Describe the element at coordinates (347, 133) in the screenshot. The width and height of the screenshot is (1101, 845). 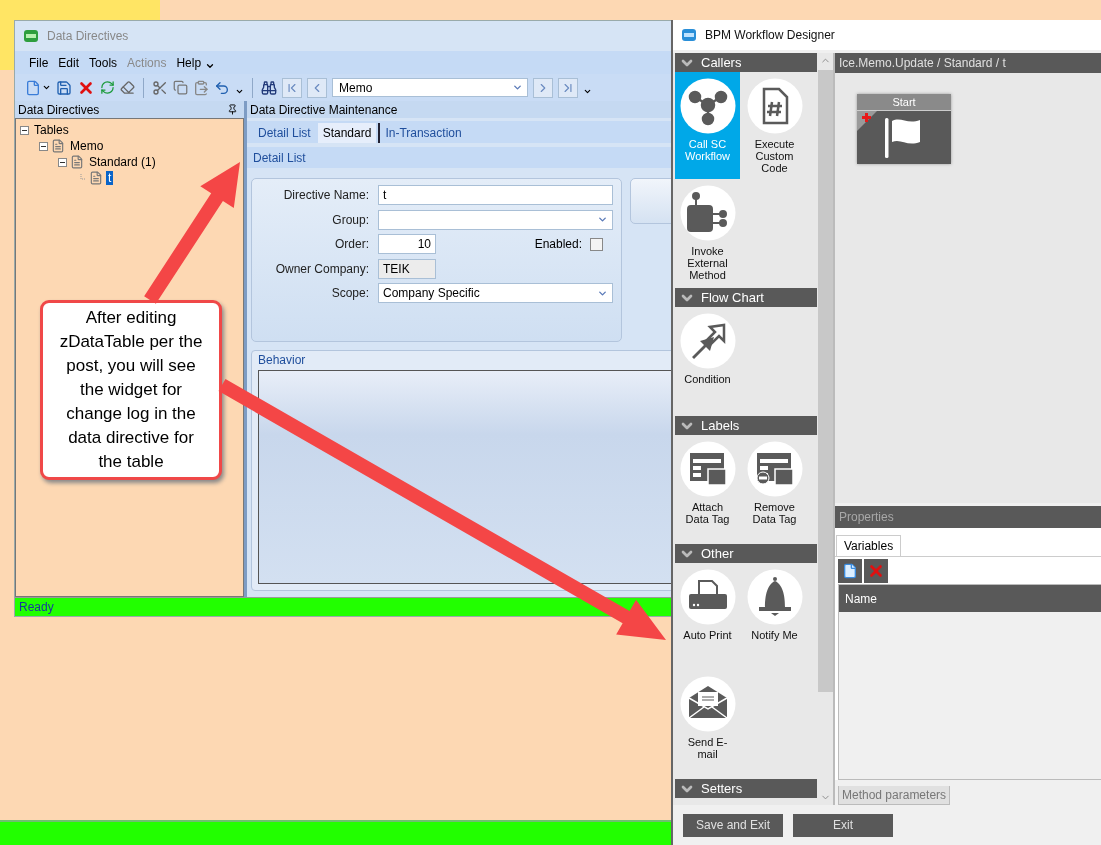
I see `tab: Standard` at that location.